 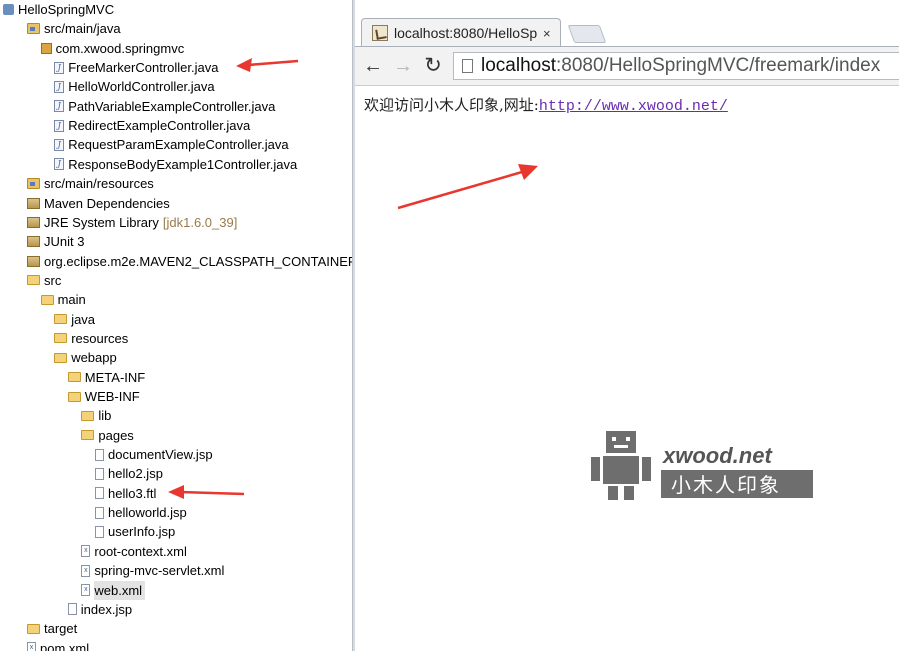 I want to click on tree-item-folder: META-INF, so click(x=106, y=377).